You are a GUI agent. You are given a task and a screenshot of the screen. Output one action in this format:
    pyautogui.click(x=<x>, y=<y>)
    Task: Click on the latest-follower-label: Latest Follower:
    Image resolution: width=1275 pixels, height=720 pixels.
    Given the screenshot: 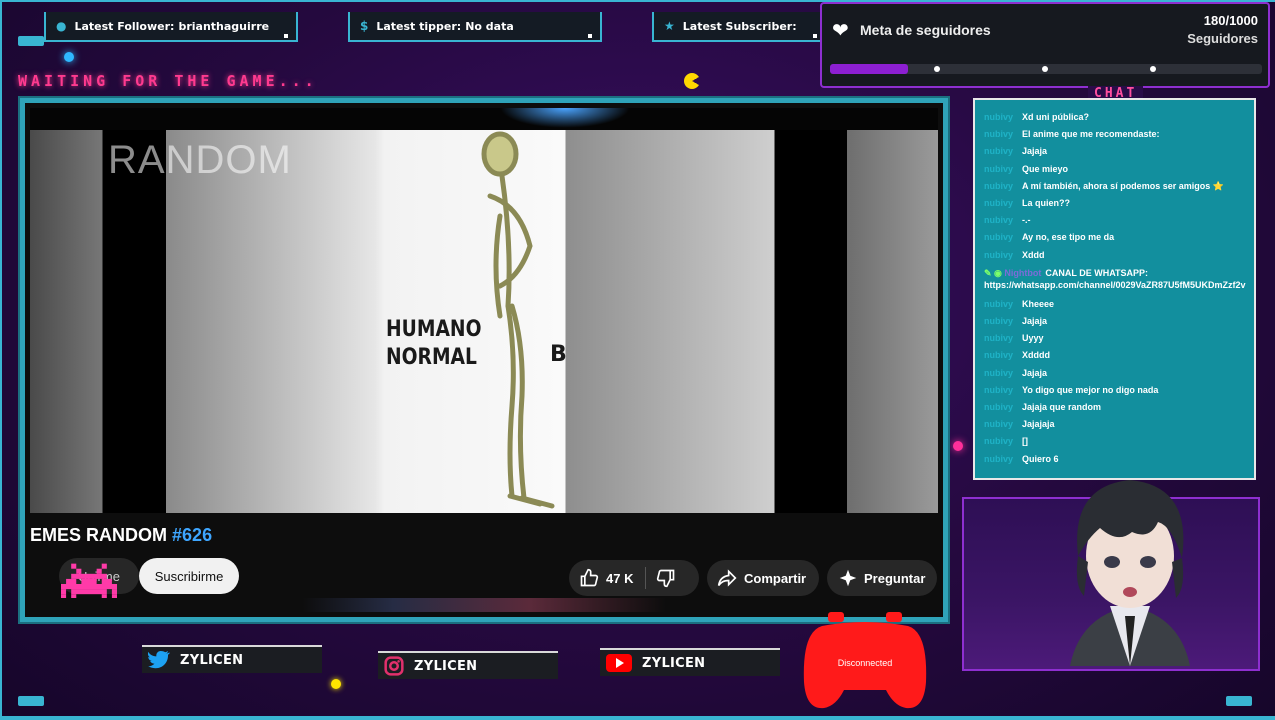 What is the action you would take?
    pyautogui.click(x=124, y=26)
    